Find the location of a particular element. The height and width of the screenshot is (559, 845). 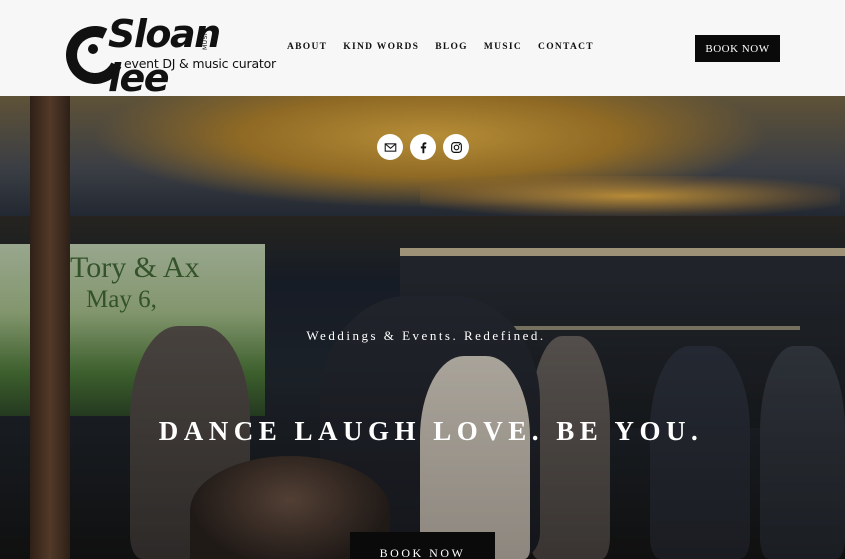

main-nav: ABOUT KIND WORDS BLOG MUSIC CONTACT is located at coordinates (440, 47).